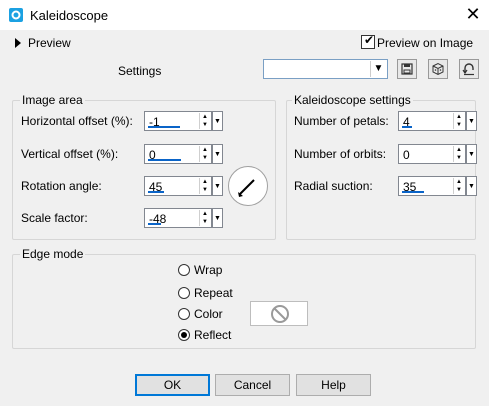 Image resolution: width=489 pixels, height=406 pixels. I want to click on rotation-dial-needle-icon, so click(246, 188).